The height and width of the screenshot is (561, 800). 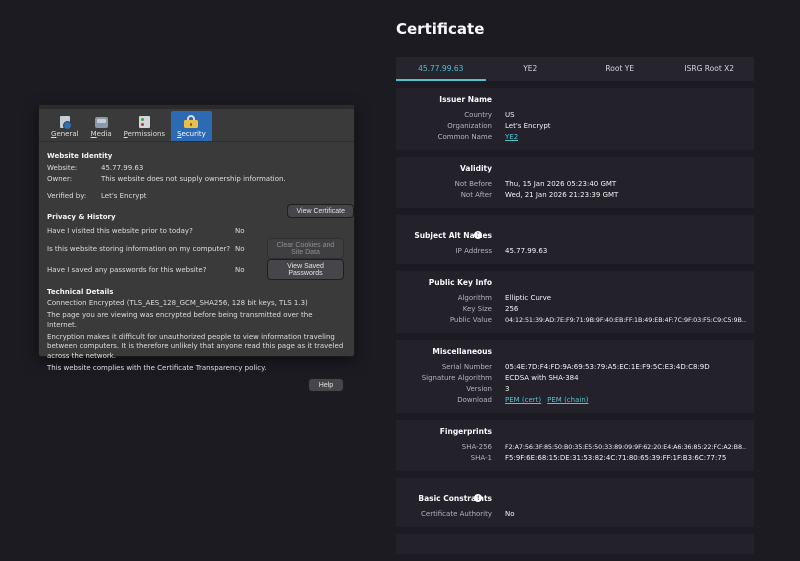 I want to click on row-label: Signature Algorithm, so click(x=456, y=378).